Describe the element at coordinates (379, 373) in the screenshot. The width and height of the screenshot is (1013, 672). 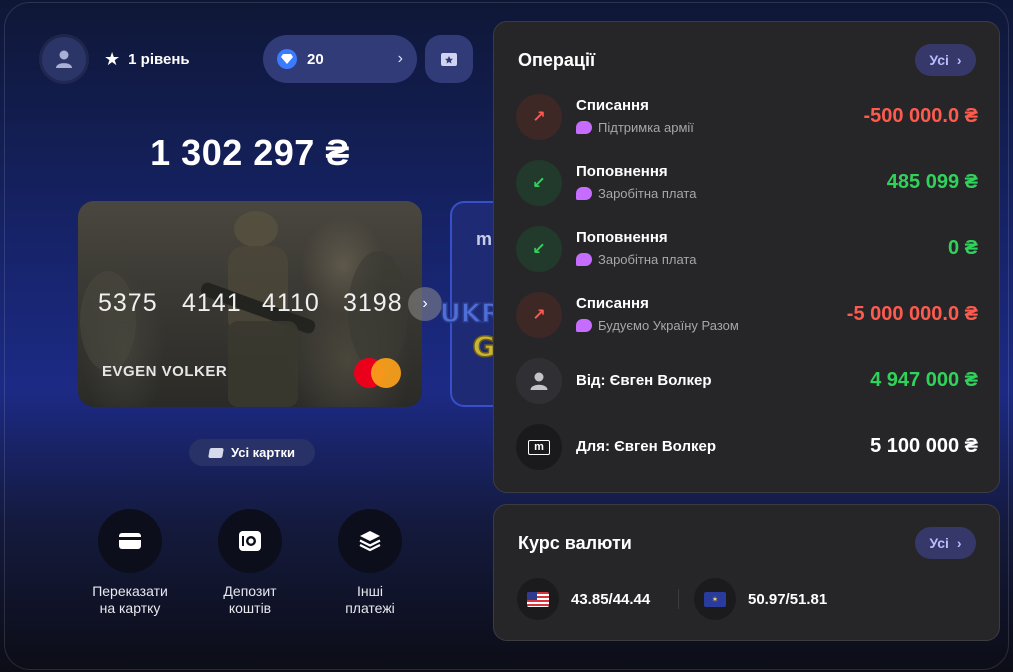
I see `mastercard-logo` at that location.